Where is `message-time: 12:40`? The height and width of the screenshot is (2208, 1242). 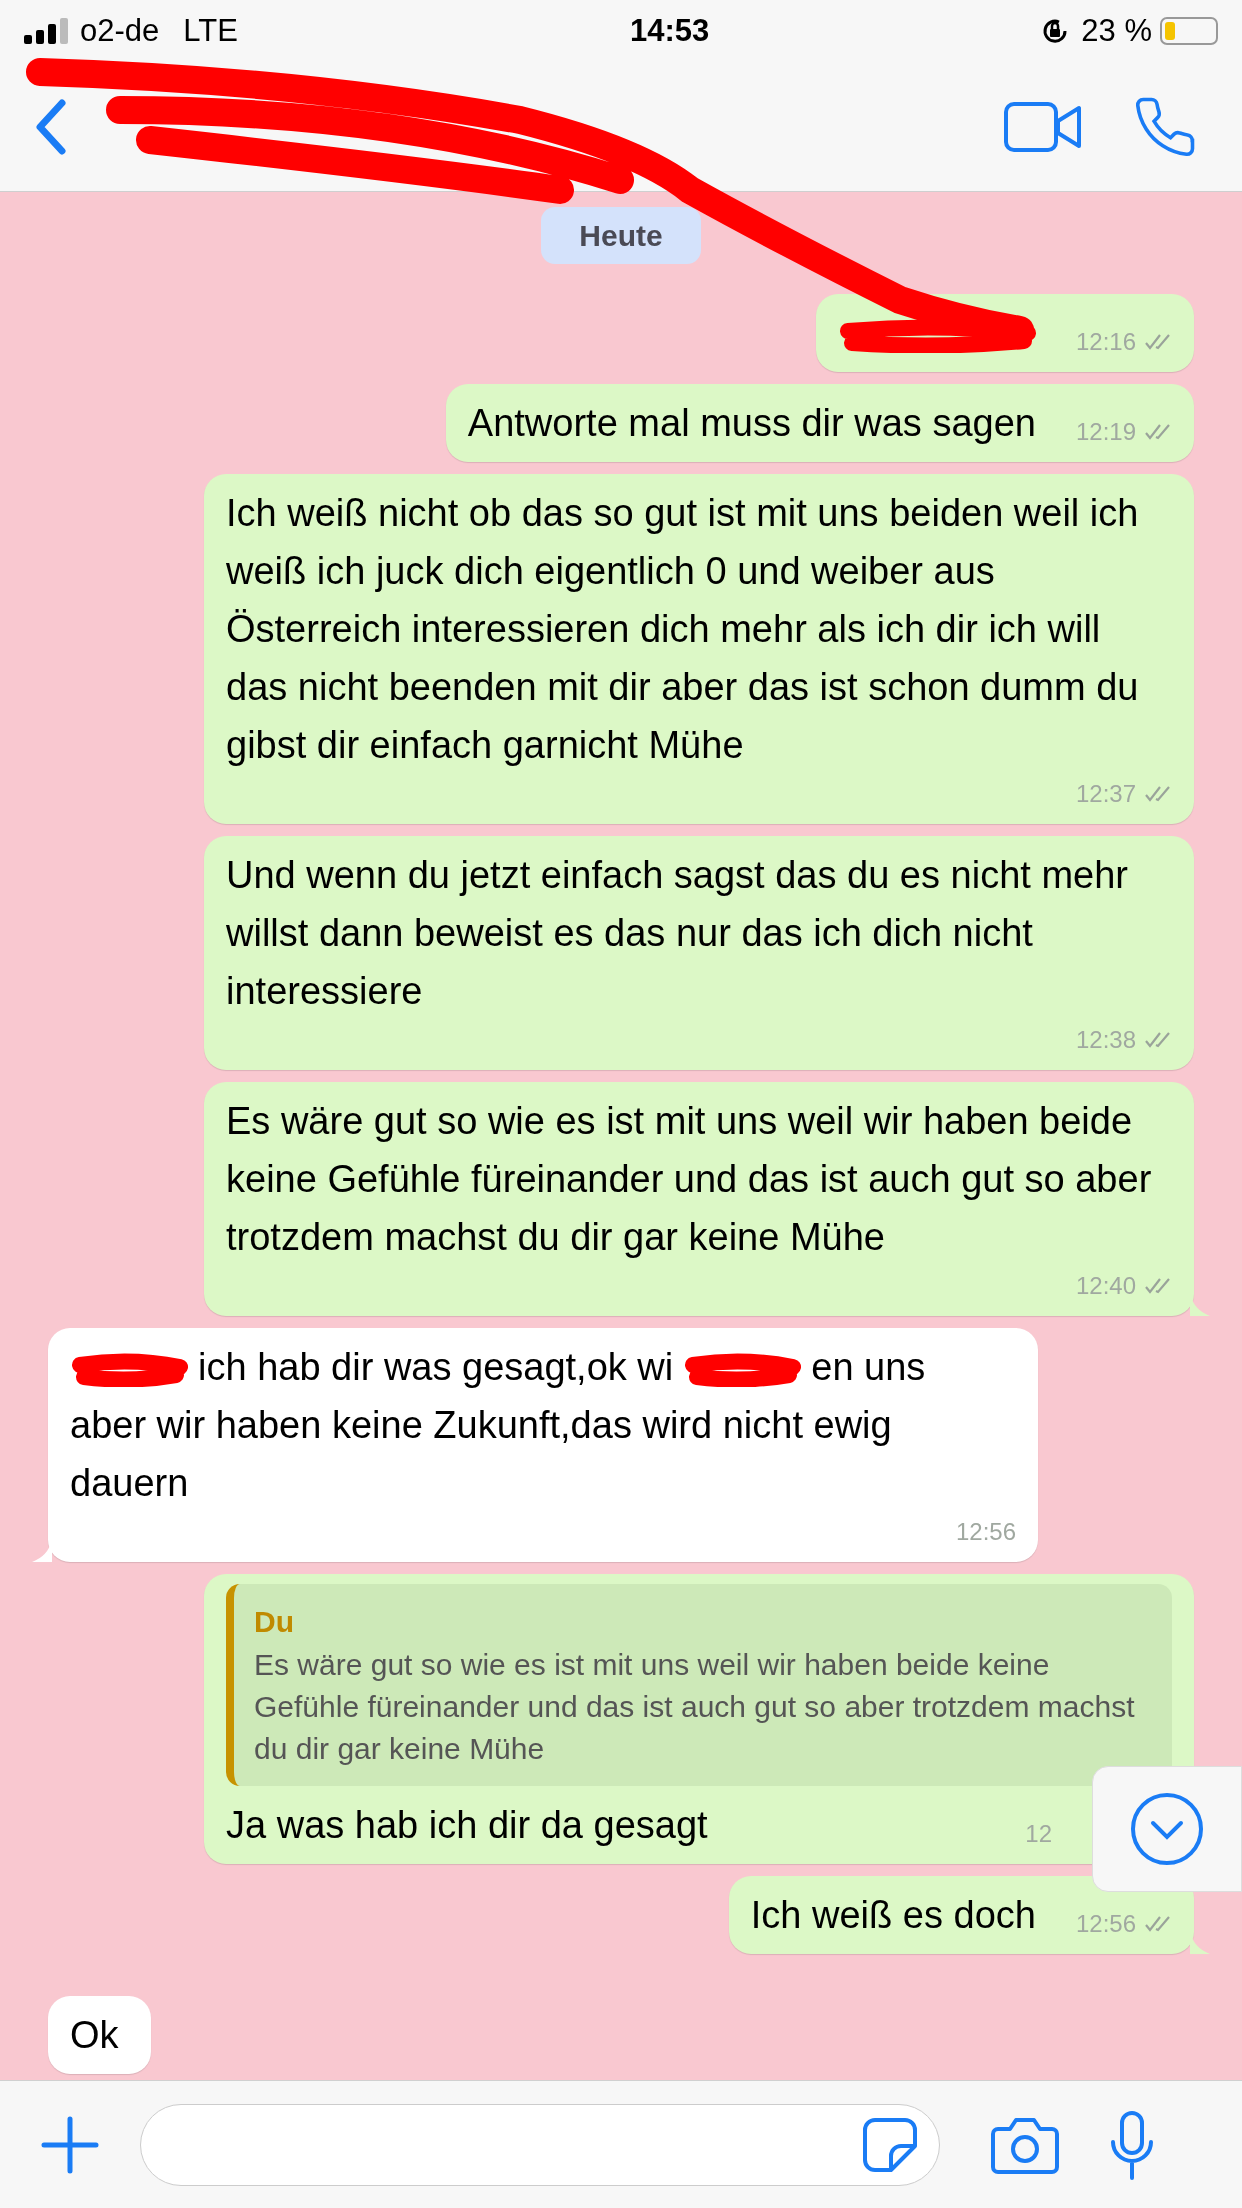
message-time: 12:40 is located at coordinates (1108, 1286).